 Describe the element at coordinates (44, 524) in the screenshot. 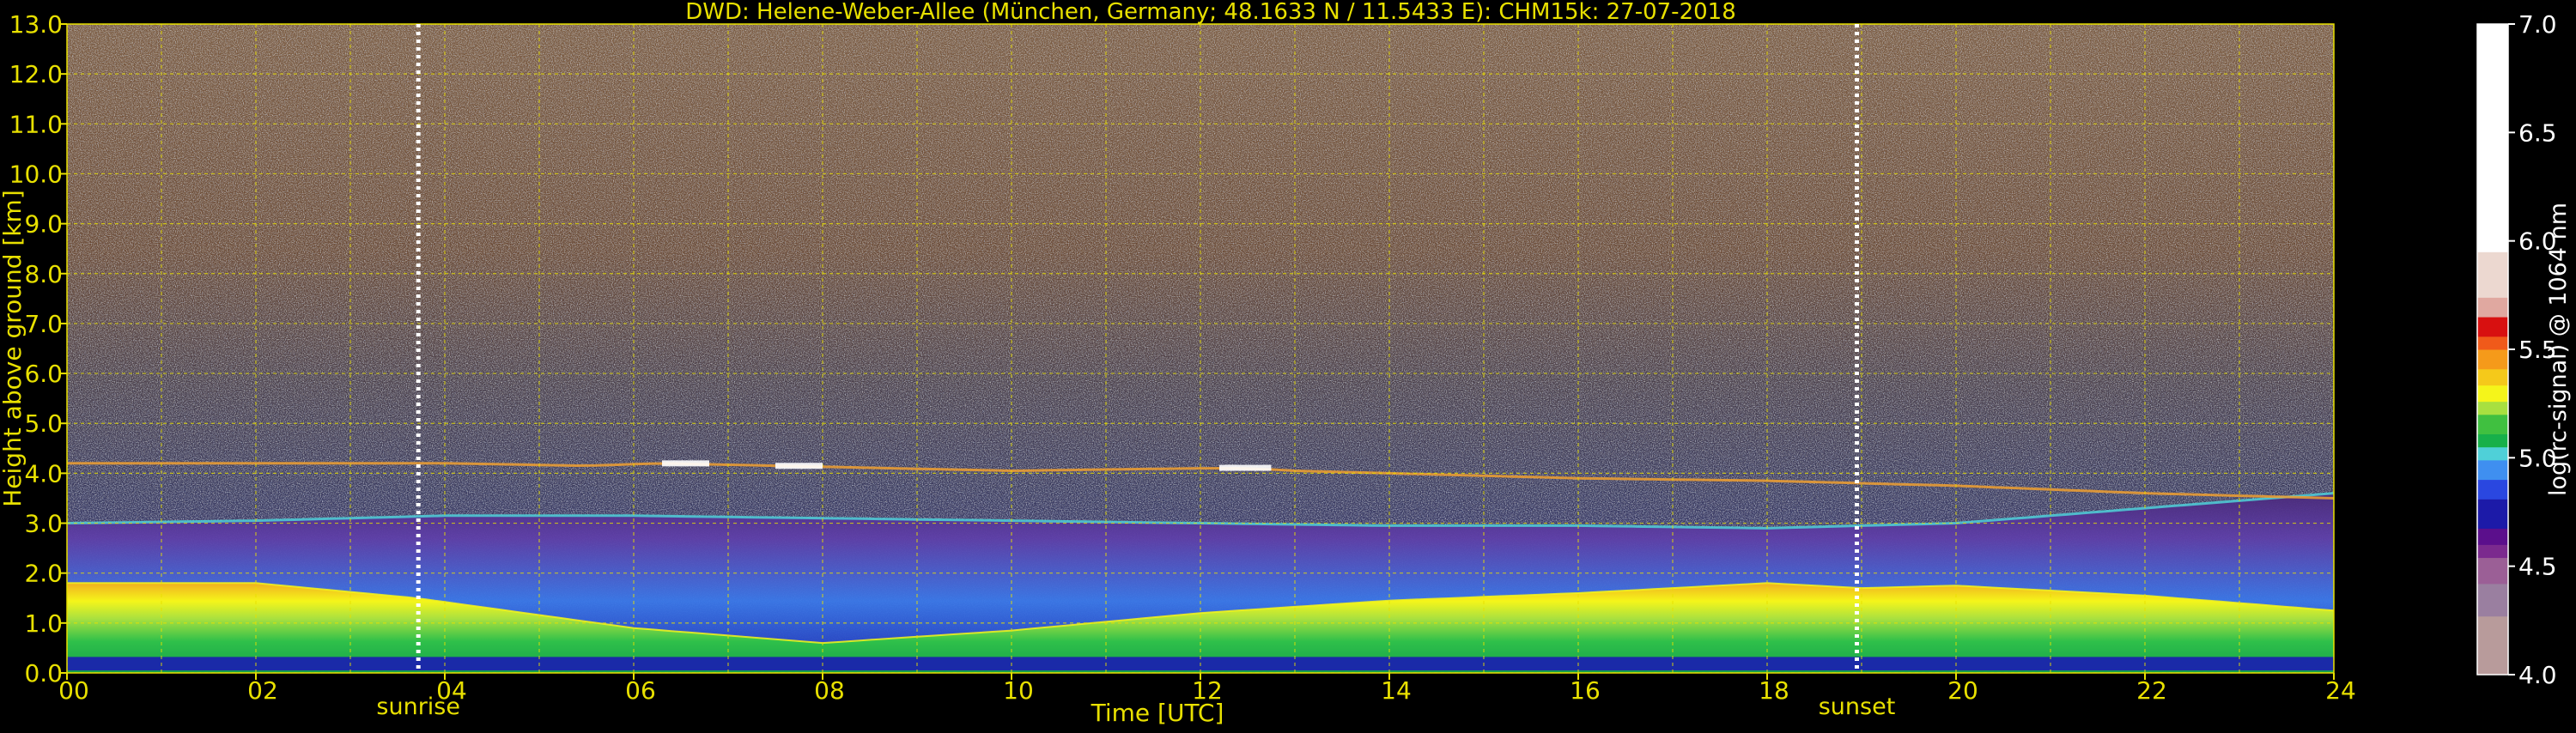

I see `y-tick-label: 3.0` at that location.